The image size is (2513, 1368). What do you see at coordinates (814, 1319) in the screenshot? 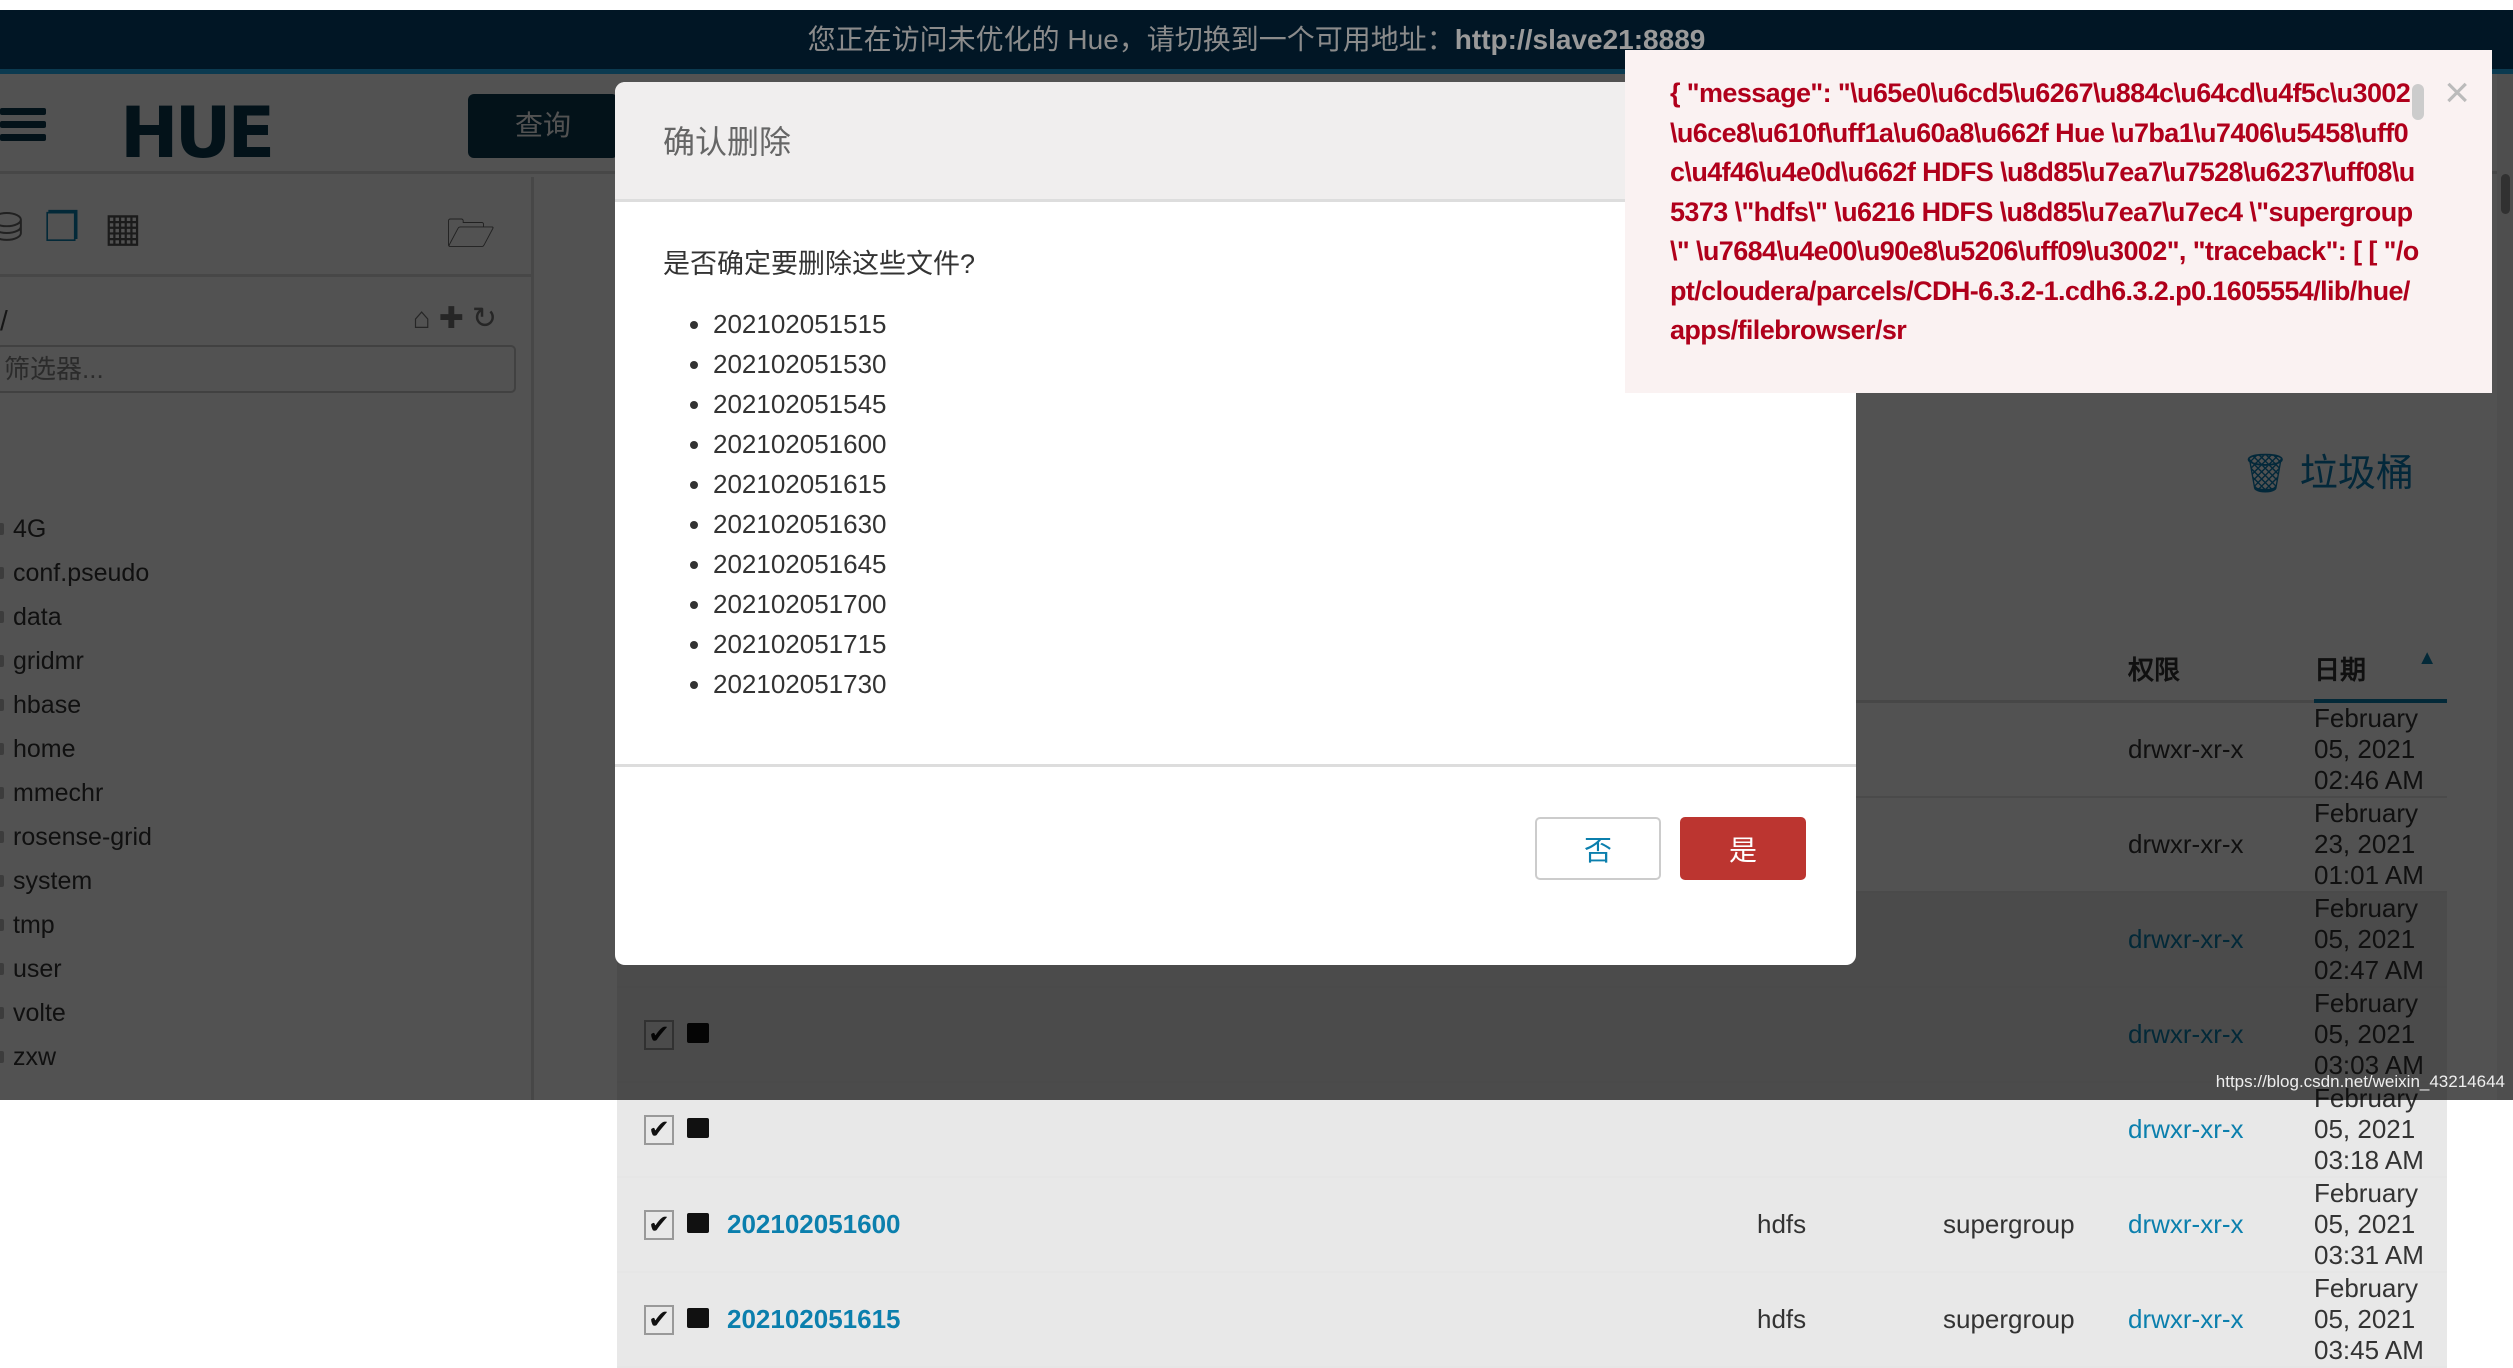
I see `file-name-link: 202102051615` at bounding box center [814, 1319].